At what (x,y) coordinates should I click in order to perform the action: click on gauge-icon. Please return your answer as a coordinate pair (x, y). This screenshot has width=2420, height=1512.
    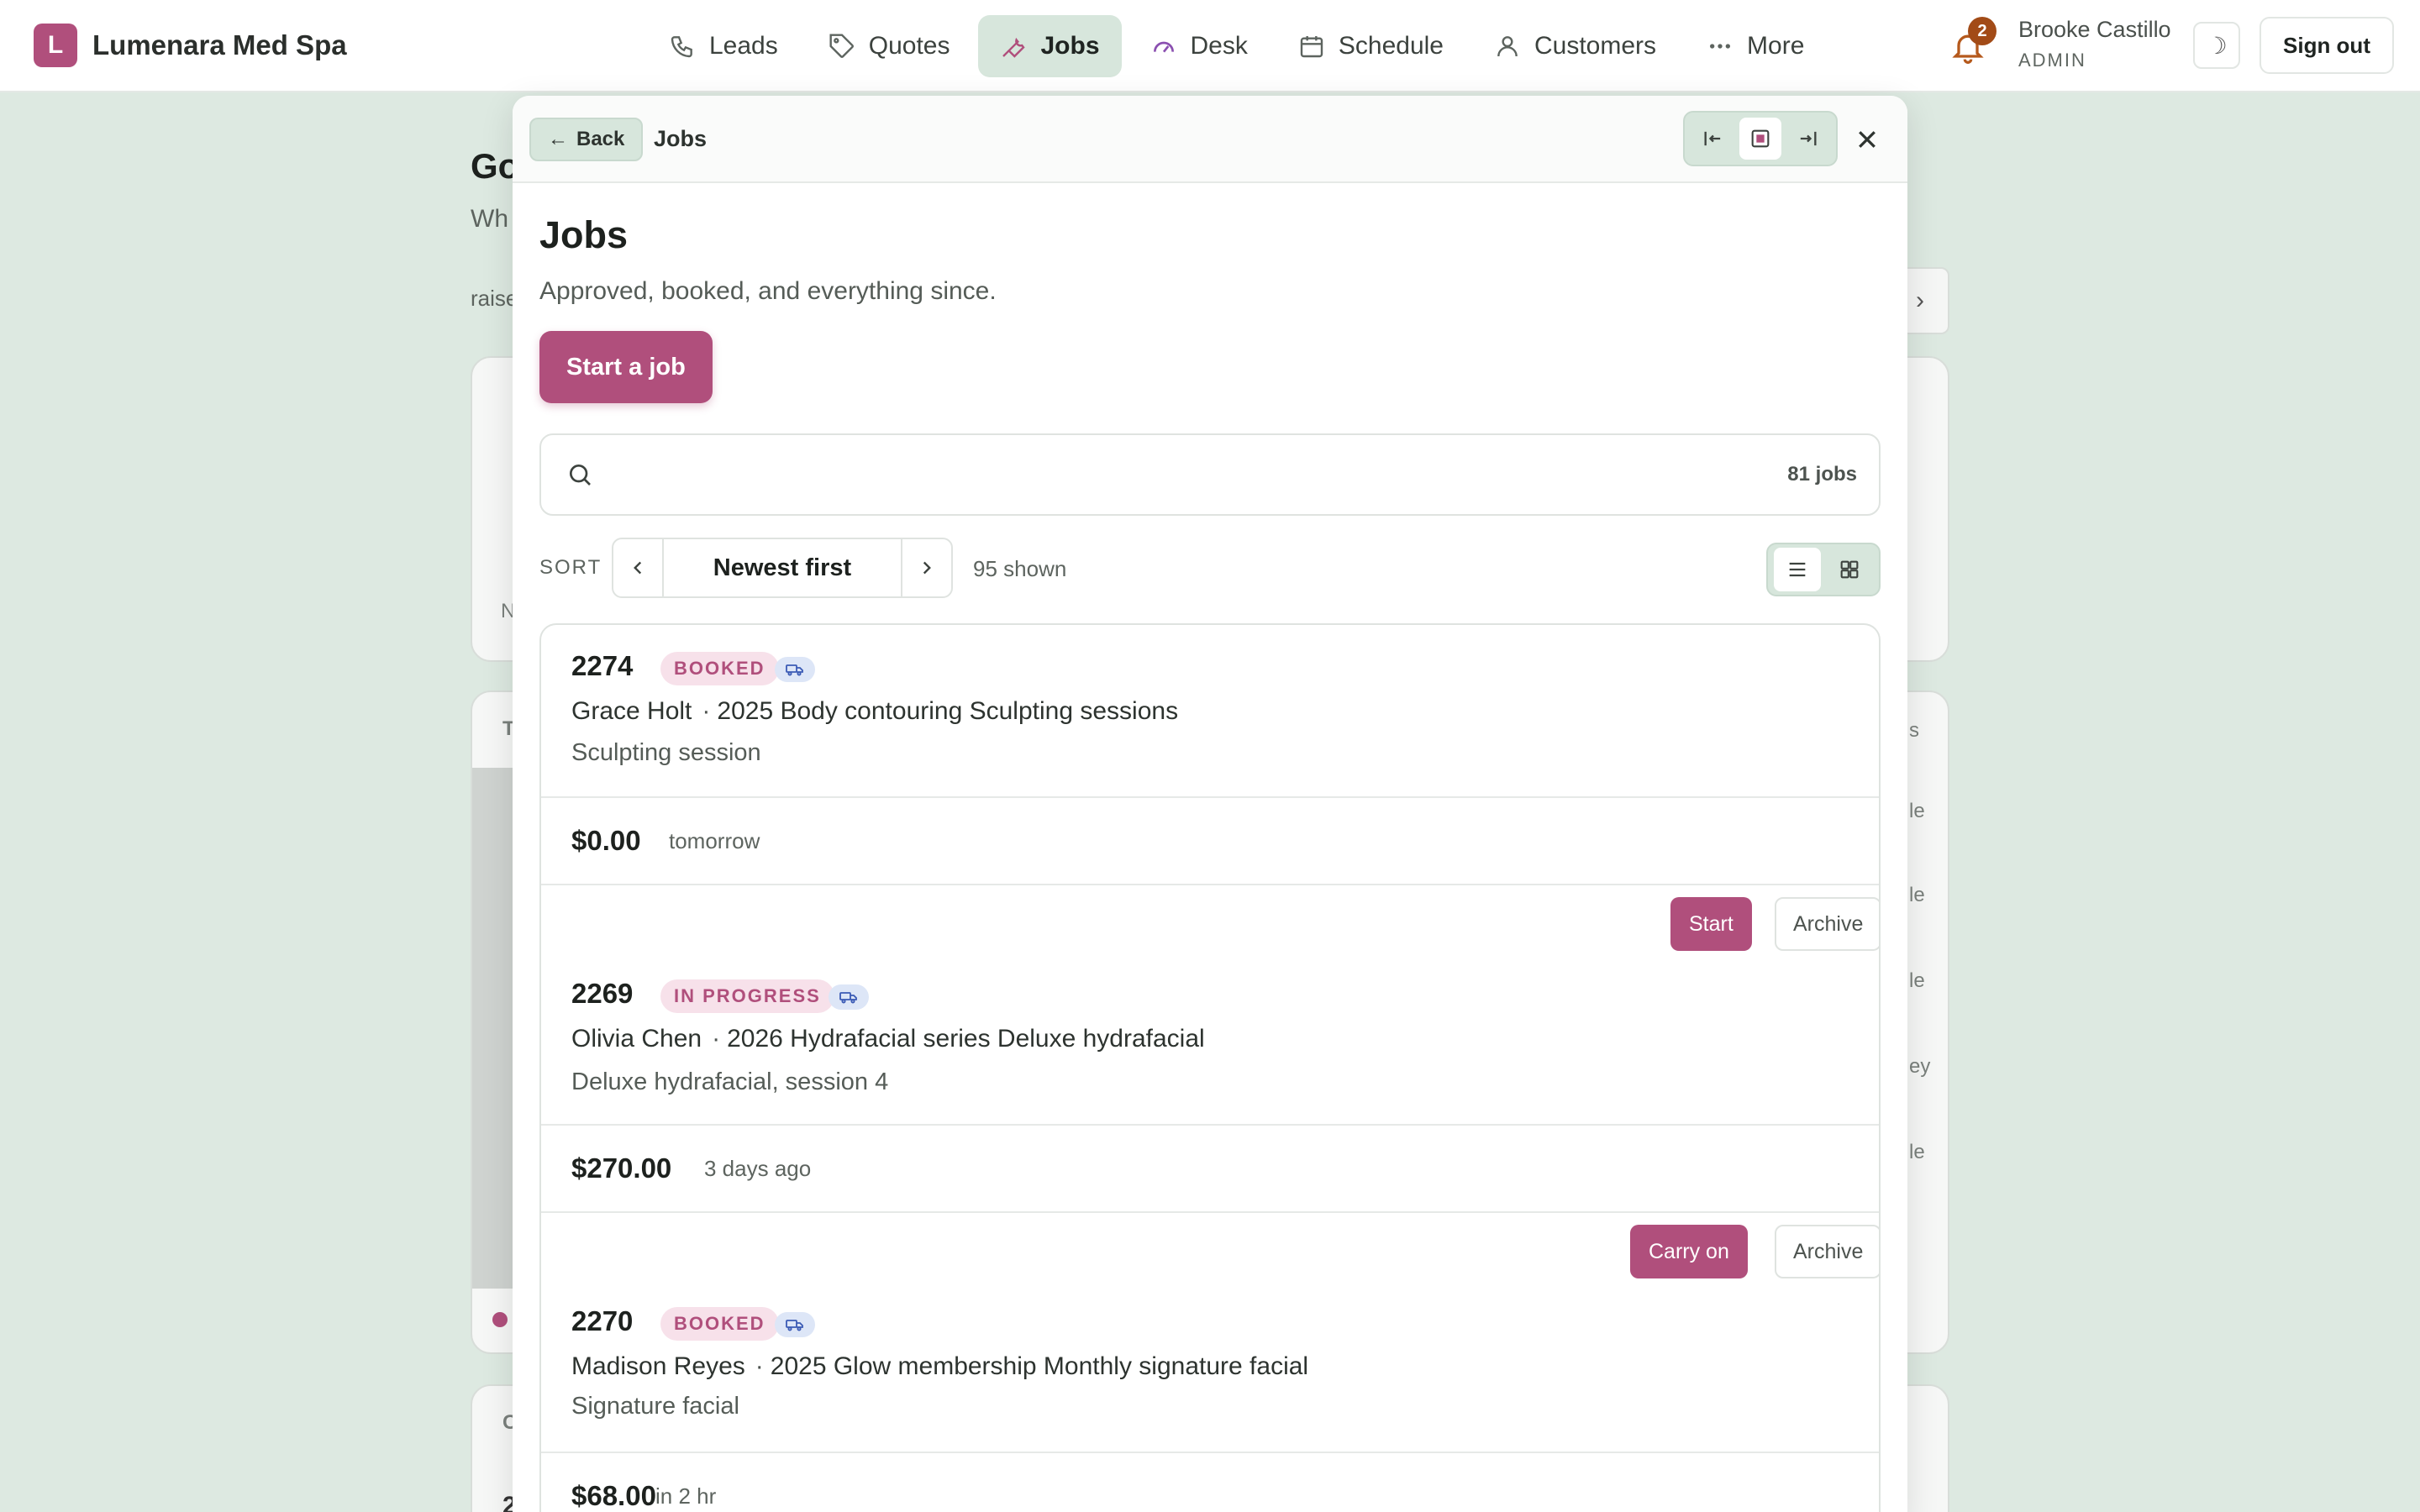
    Looking at the image, I should click on (1164, 47).